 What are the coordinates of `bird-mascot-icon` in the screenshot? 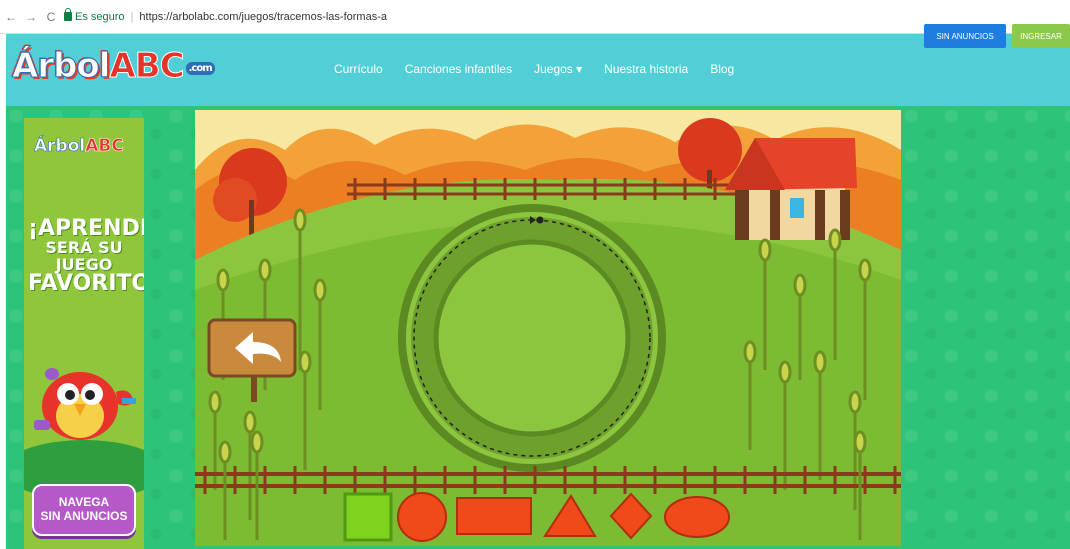 It's located at (85, 404).